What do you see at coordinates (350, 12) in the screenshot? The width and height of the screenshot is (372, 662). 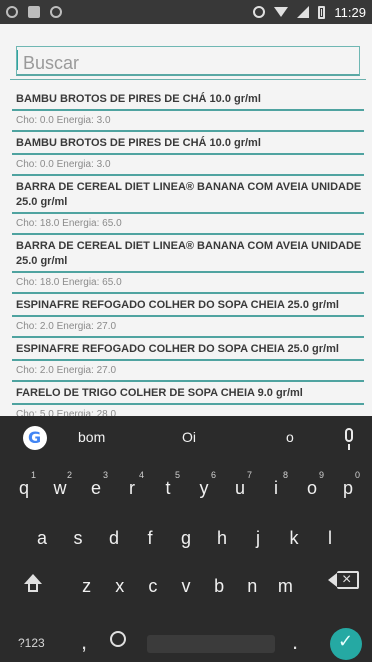 I see `status-time: 11:29` at bounding box center [350, 12].